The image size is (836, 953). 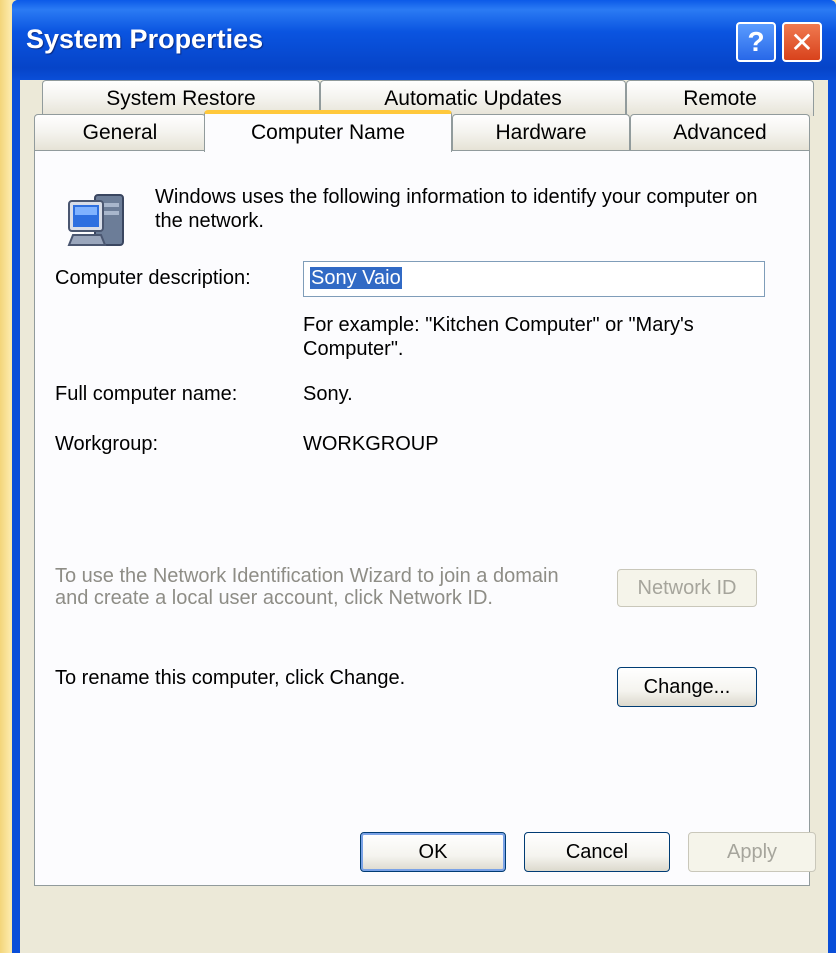 I want to click on title-bar: System Properties ? ✕, so click(x=424, y=40).